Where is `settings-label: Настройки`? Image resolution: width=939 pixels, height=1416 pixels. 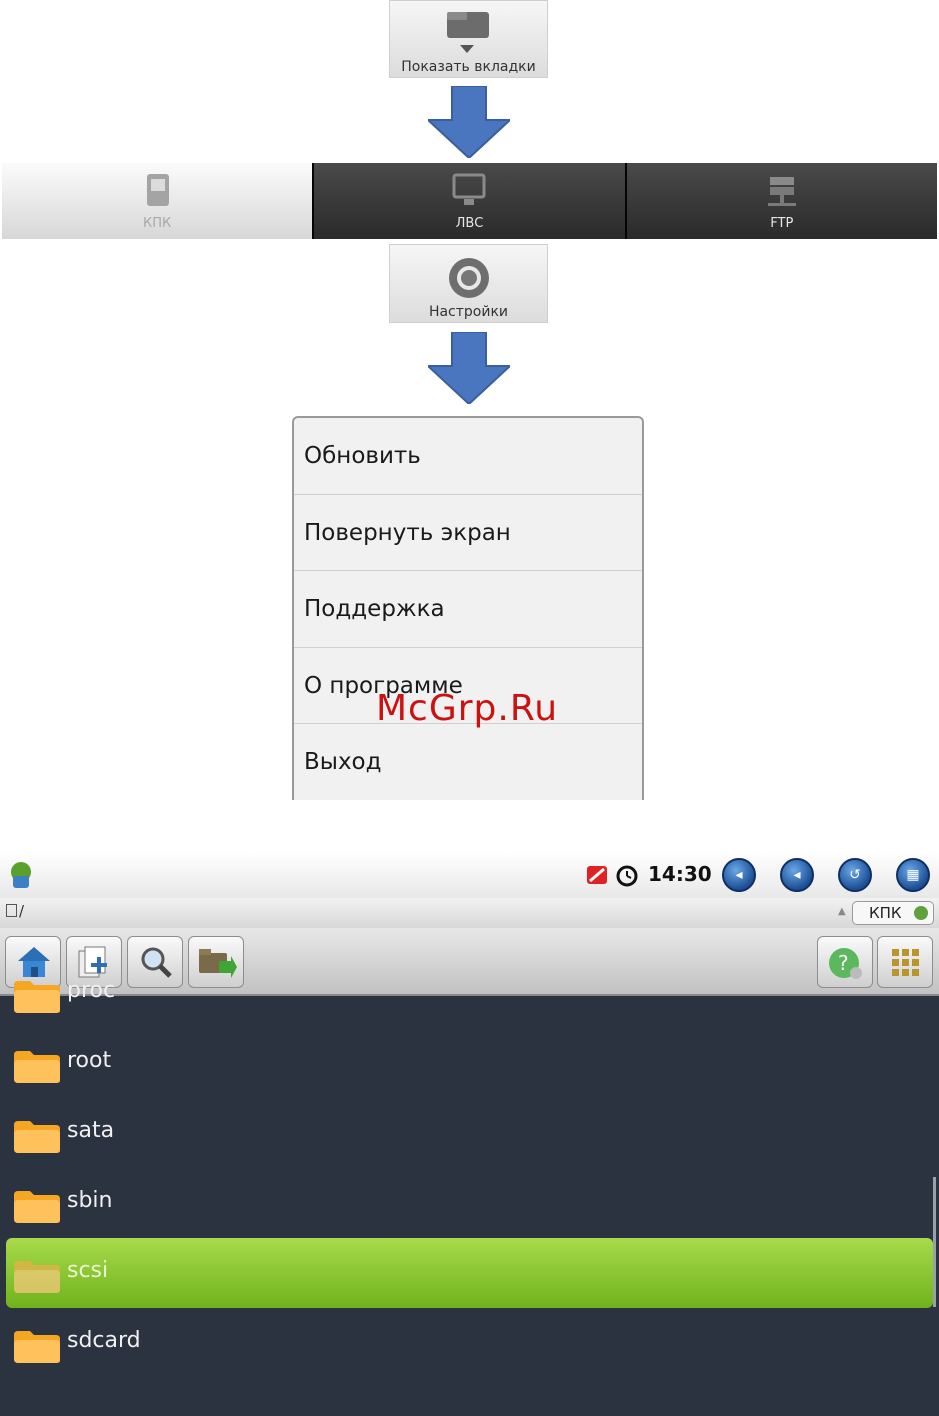 settings-label: Настройки is located at coordinates (468, 312).